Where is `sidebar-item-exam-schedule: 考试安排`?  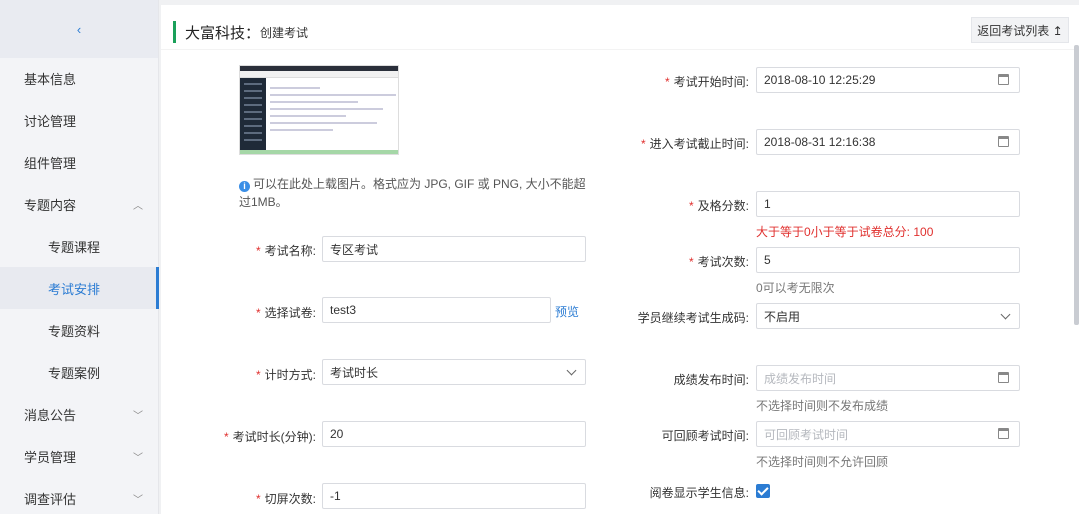
sidebar-item-exam-schedule: 考试安排 is located at coordinates (79, 288).